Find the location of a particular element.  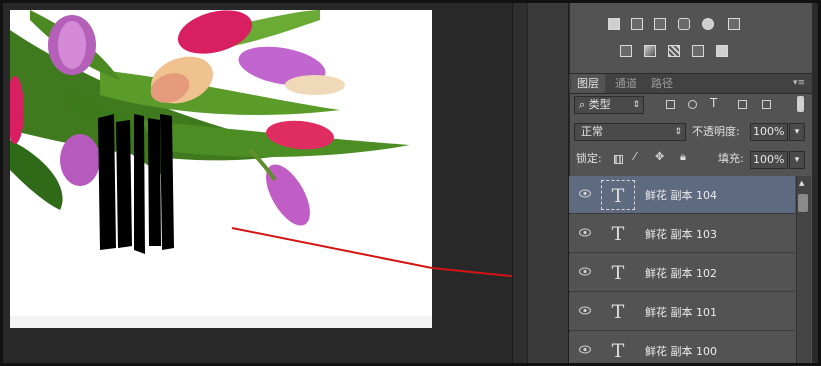

opacity-dropdown-button: ▾ is located at coordinates (797, 132).